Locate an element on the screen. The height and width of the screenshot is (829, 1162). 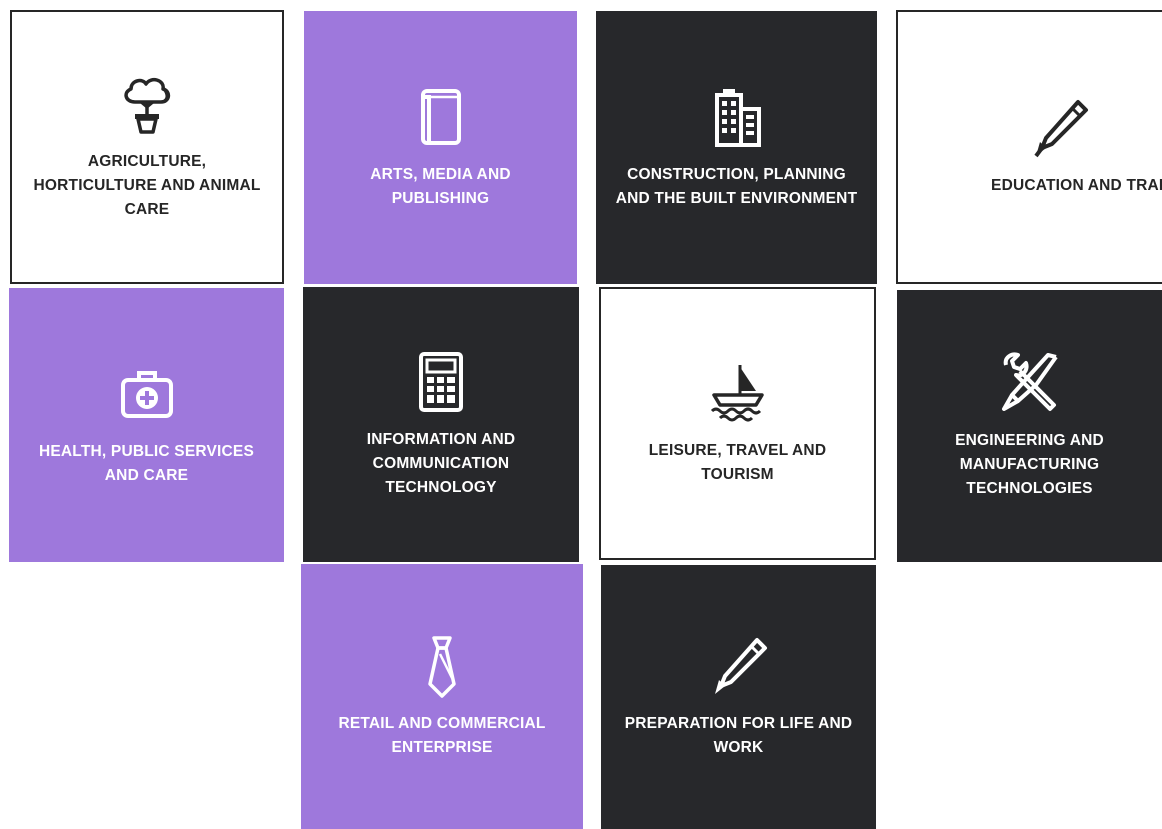
buildings-icon is located at coordinates (737, 117).